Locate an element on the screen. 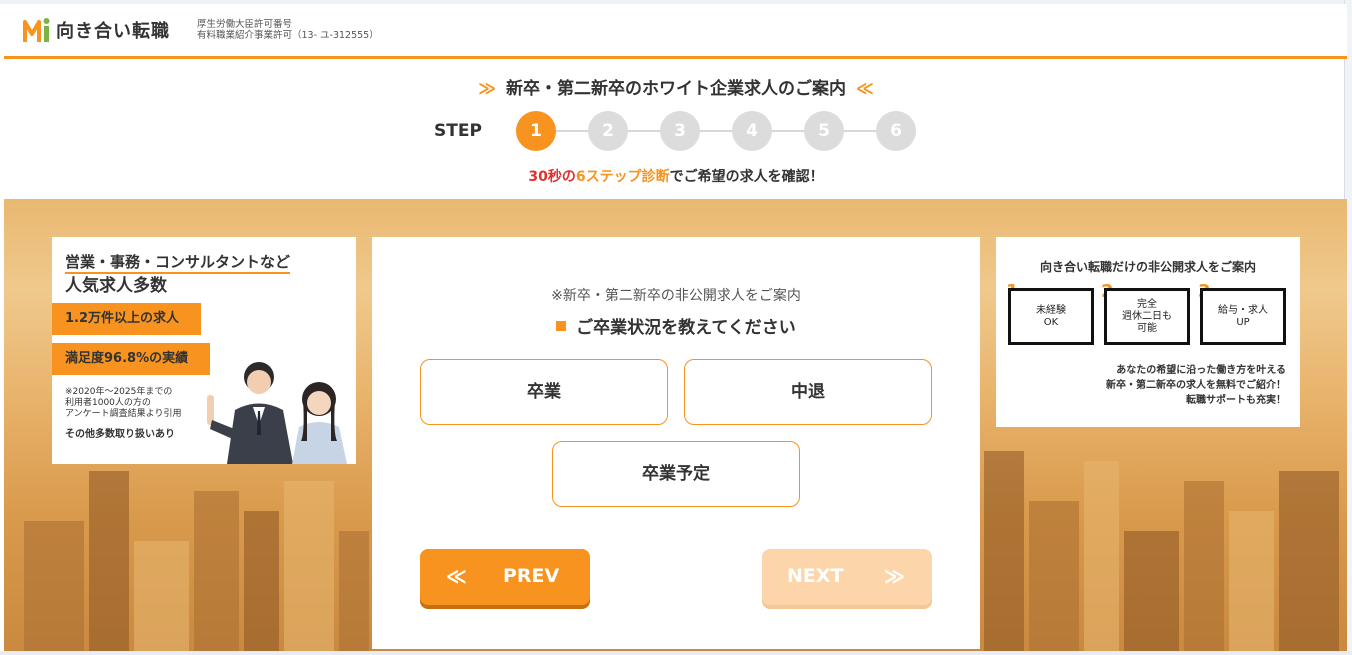 This screenshot has height=655, width=1352. promo-title: 営業・事務・コンサルタントなど 人気求人多数 is located at coordinates (178, 274).